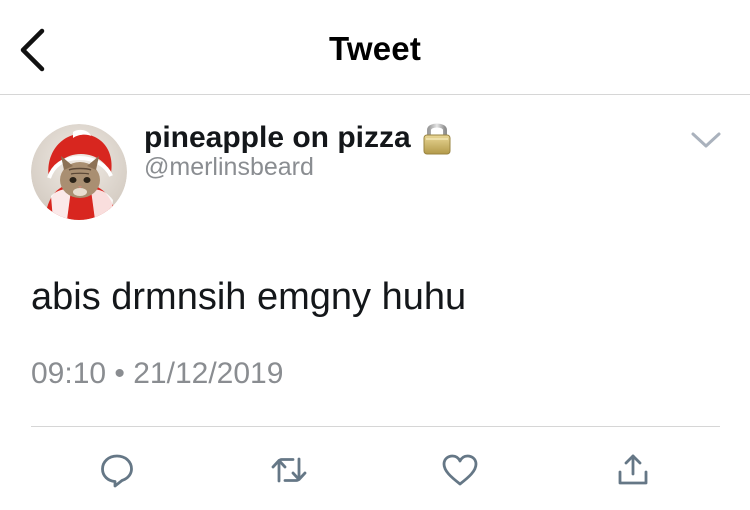  I want to click on avatar, so click(79, 172).